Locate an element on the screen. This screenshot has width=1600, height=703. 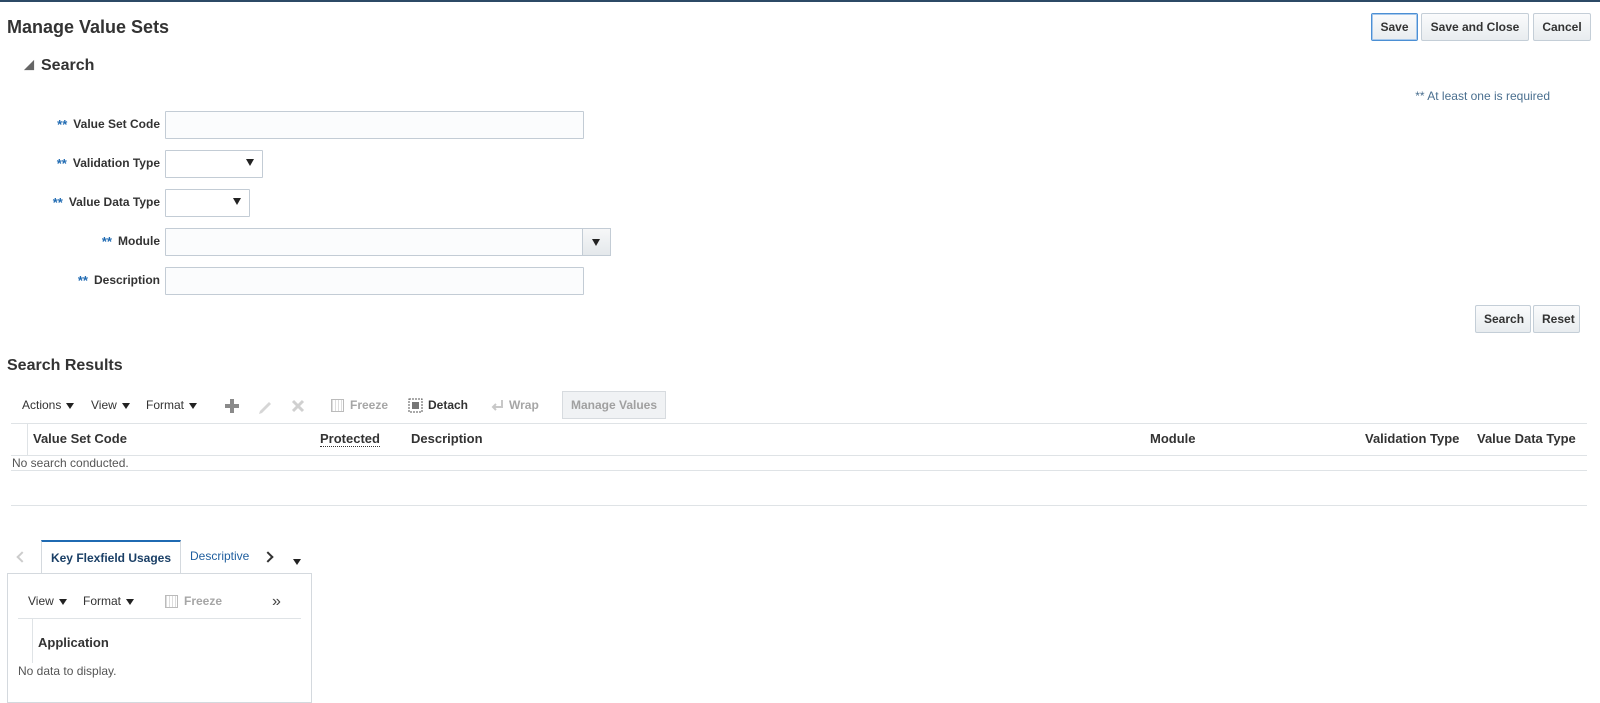
actions-menu: Actions is located at coordinates (48, 405).